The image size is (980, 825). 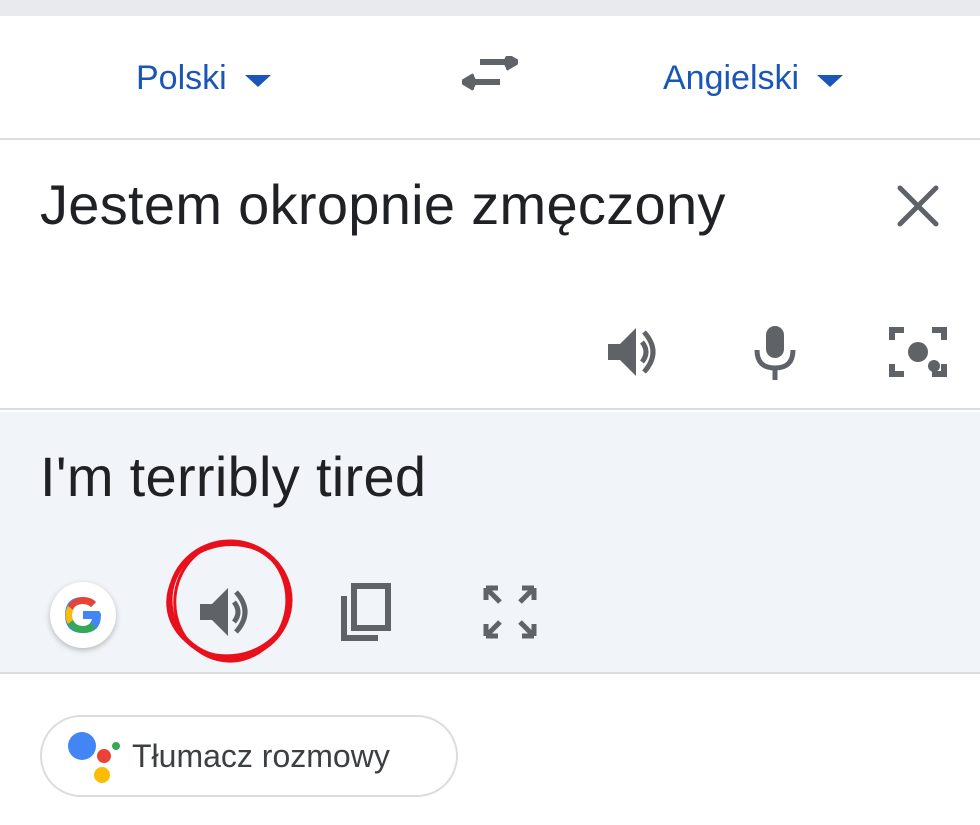 What do you see at coordinates (94, 757) in the screenshot?
I see `google-assistant-icon` at bounding box center [94, 757].